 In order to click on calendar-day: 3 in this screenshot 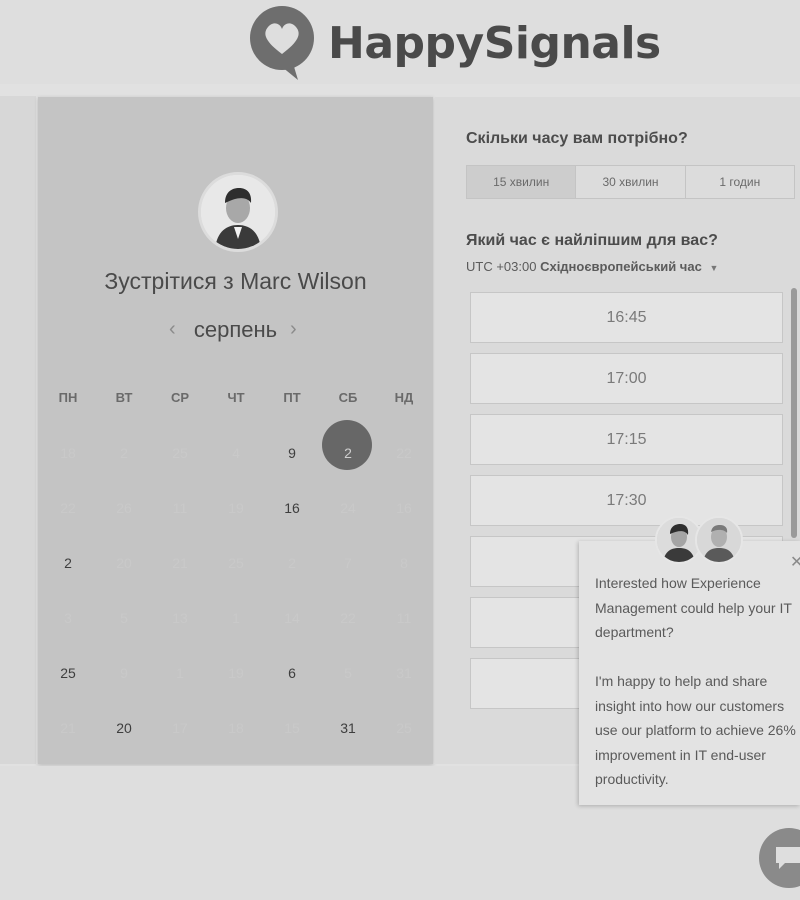, I will do `click(68, 618)`.